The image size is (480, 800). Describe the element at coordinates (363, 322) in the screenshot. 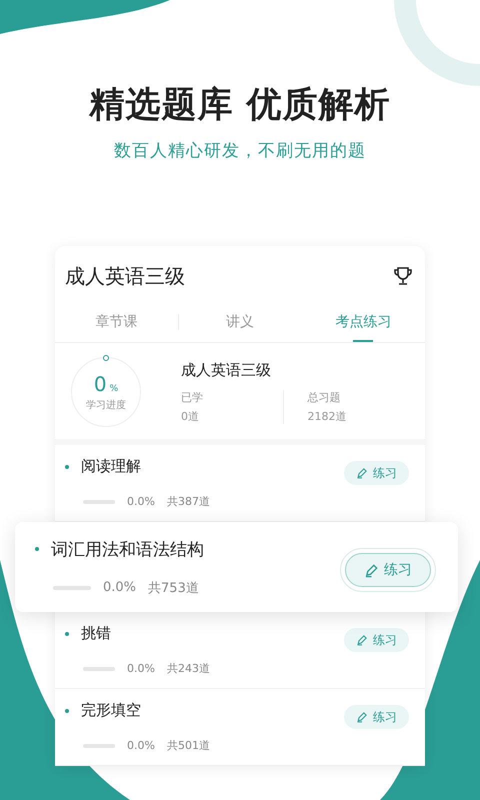

I see `tab: 考点练习` at that location.